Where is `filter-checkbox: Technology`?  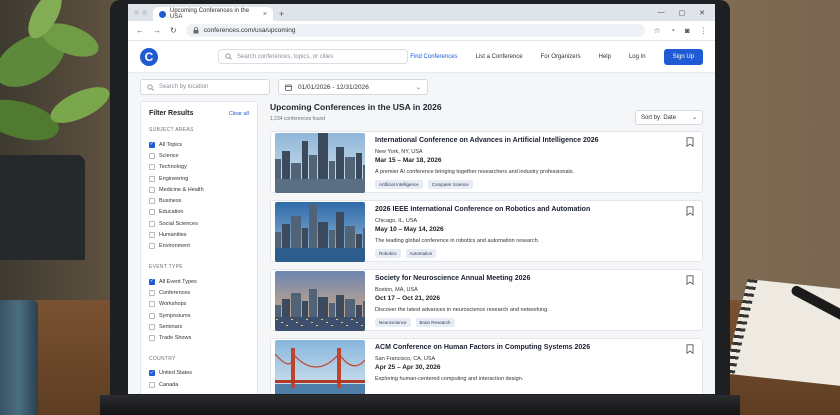 filter-checkbox: Technology is located at coordinates (199, 167).